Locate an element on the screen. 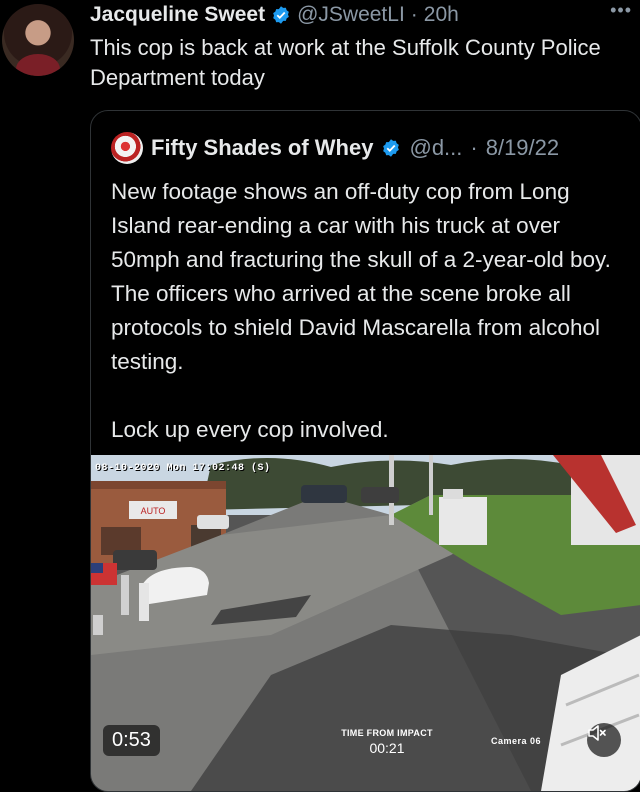 Image resolution: width=640 pixels, height=792 pixels. impact-timer: TIME FROM IMPACT 00:21 is located at coordinates (387, 742).